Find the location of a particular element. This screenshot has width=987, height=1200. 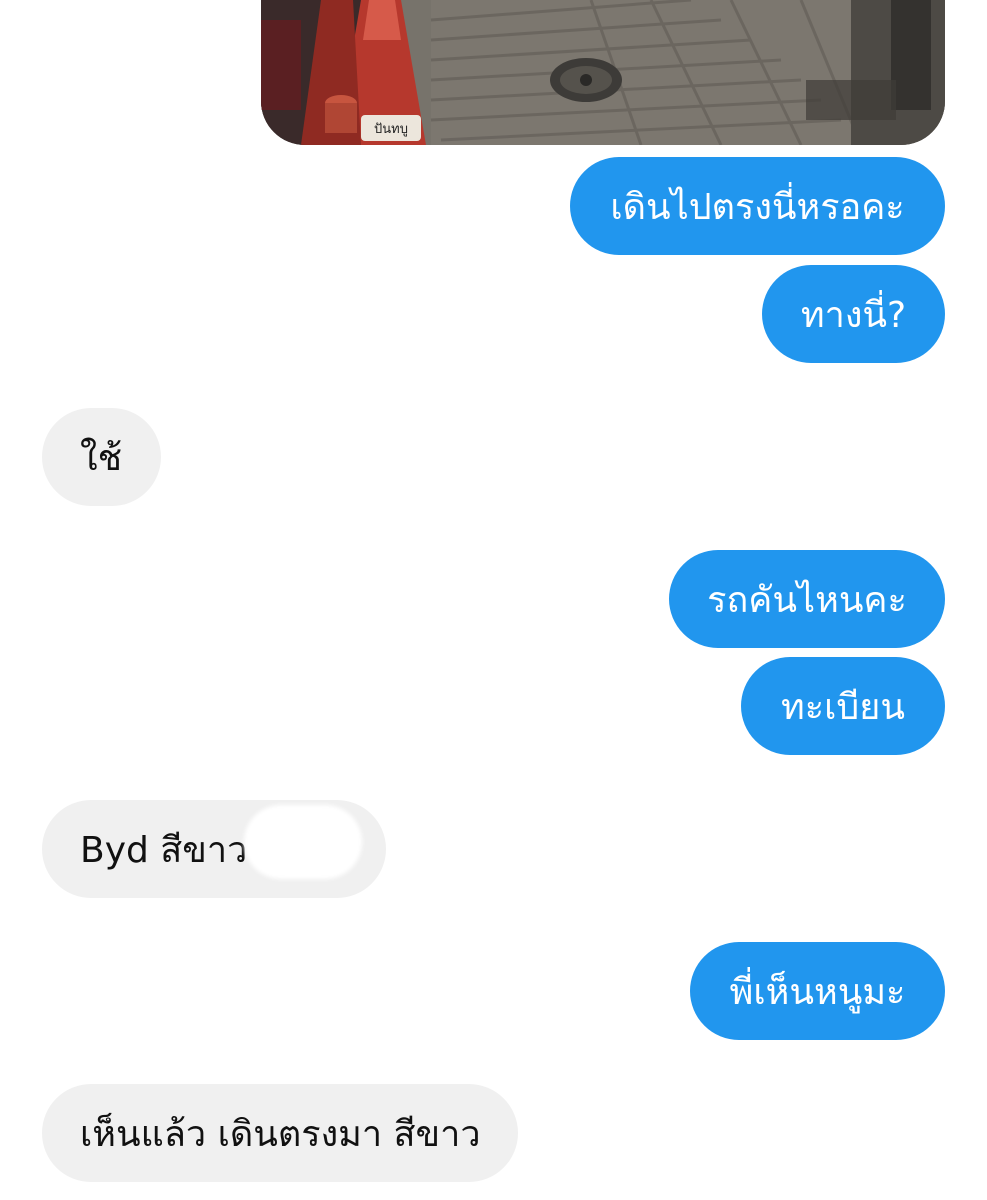

photo-attachment: ปันทบู is located at coordinates (603, 72).